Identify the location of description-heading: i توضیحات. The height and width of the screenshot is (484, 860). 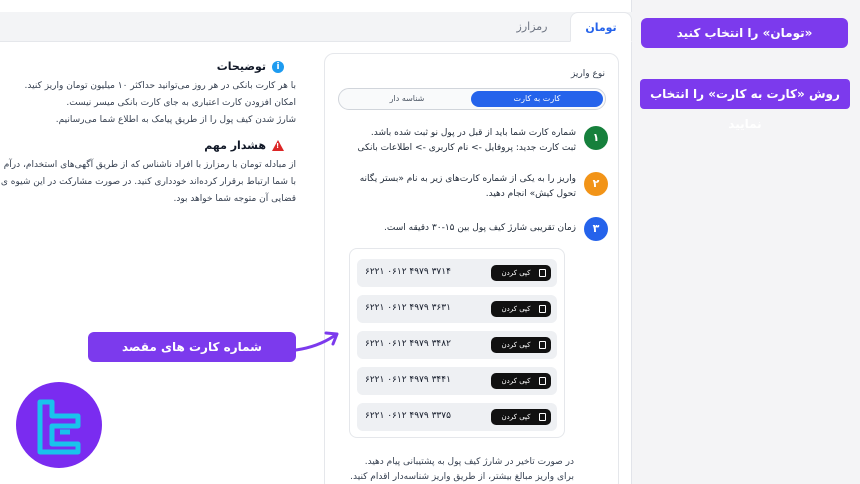
(142, 66).